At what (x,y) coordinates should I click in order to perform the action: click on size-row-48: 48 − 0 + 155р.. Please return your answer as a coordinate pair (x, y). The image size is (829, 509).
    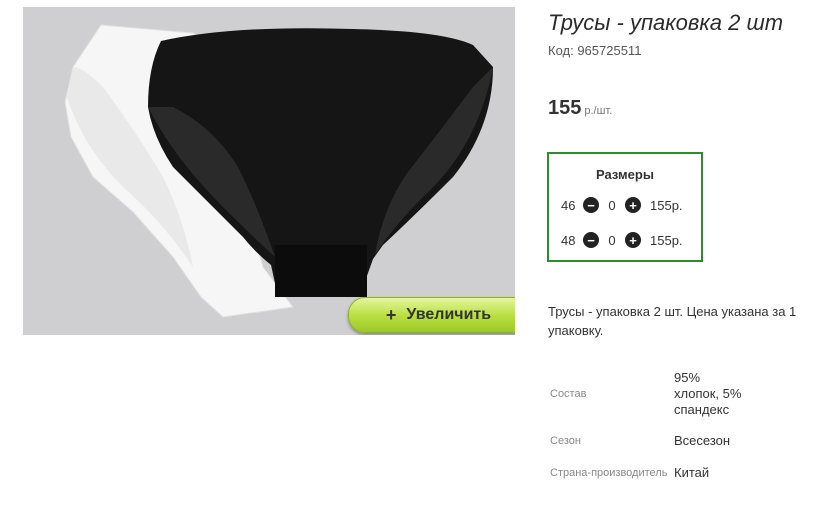
    Looking at the image, I should click on (622, 240).